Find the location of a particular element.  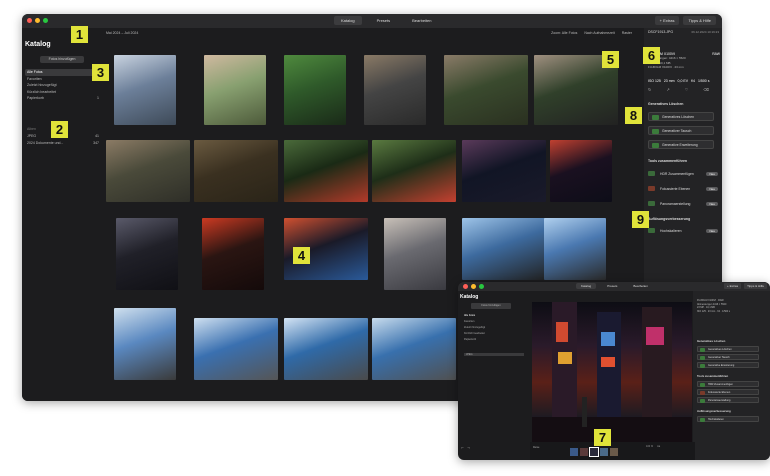

sidebar-item-trash: Papierkorb 1 is located at coordinates (63, 98).